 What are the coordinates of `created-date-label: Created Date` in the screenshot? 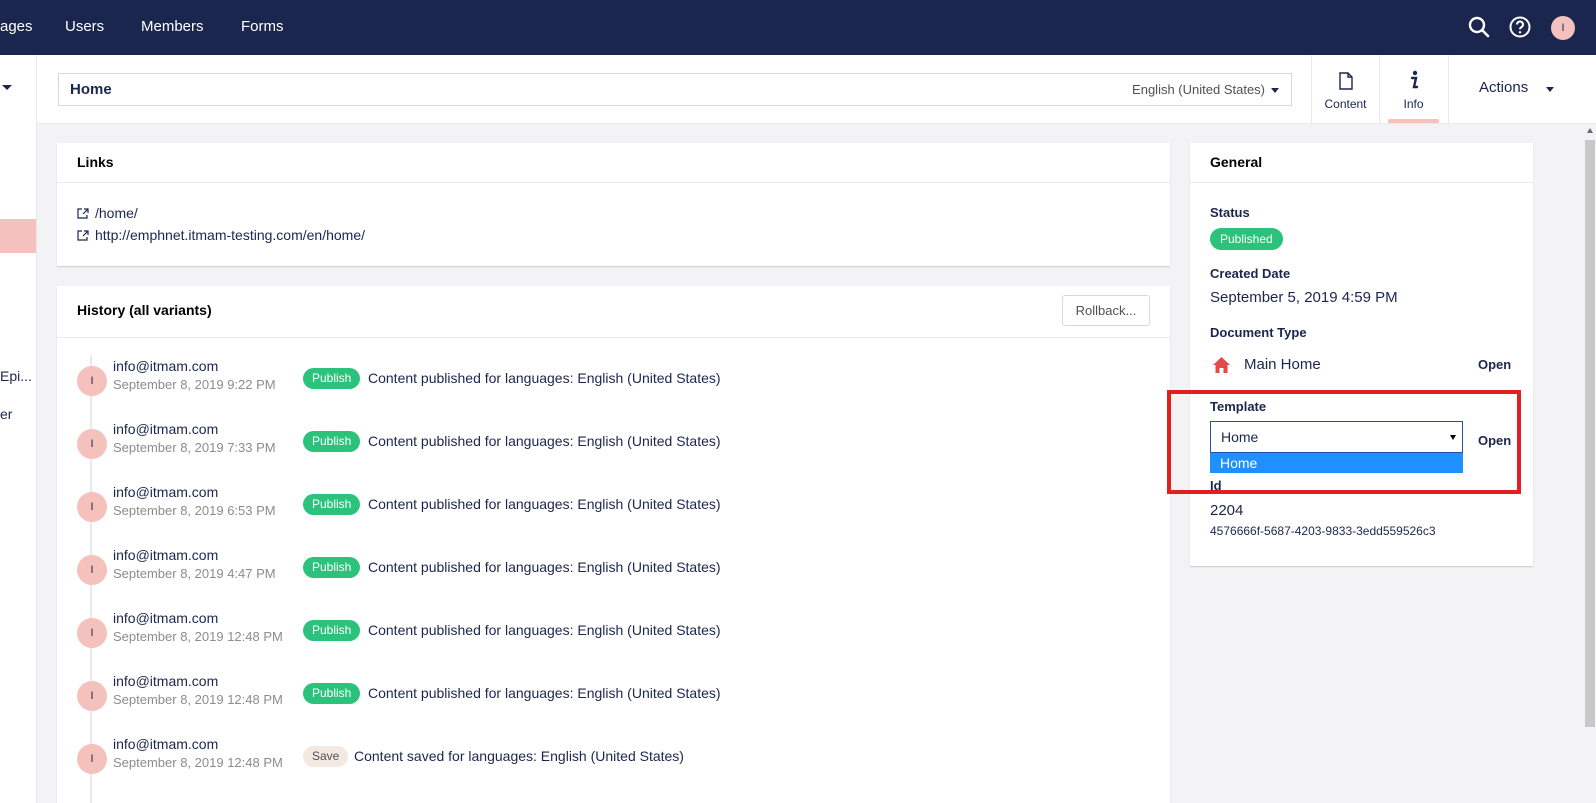 It's located at (1250, 273).